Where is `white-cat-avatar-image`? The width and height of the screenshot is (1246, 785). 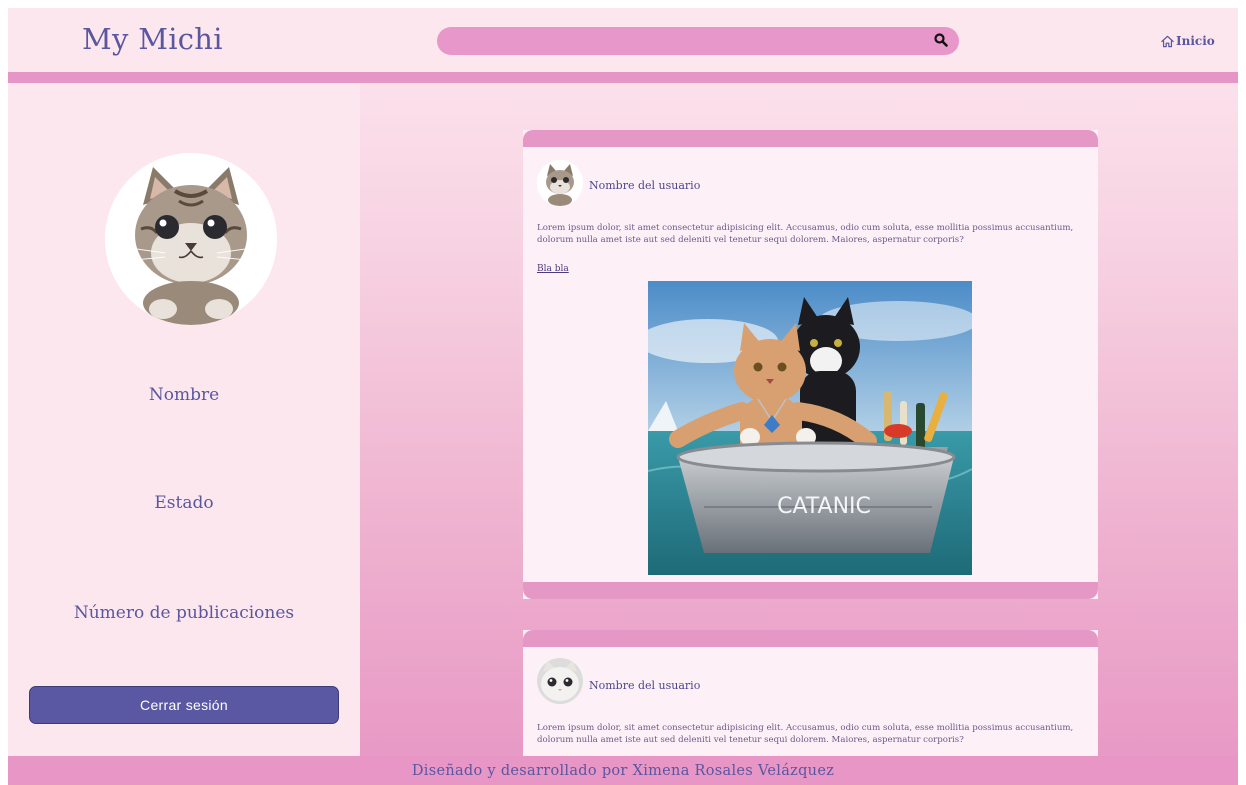
white-cat-avatar-image is located at coordinates (560, 681).